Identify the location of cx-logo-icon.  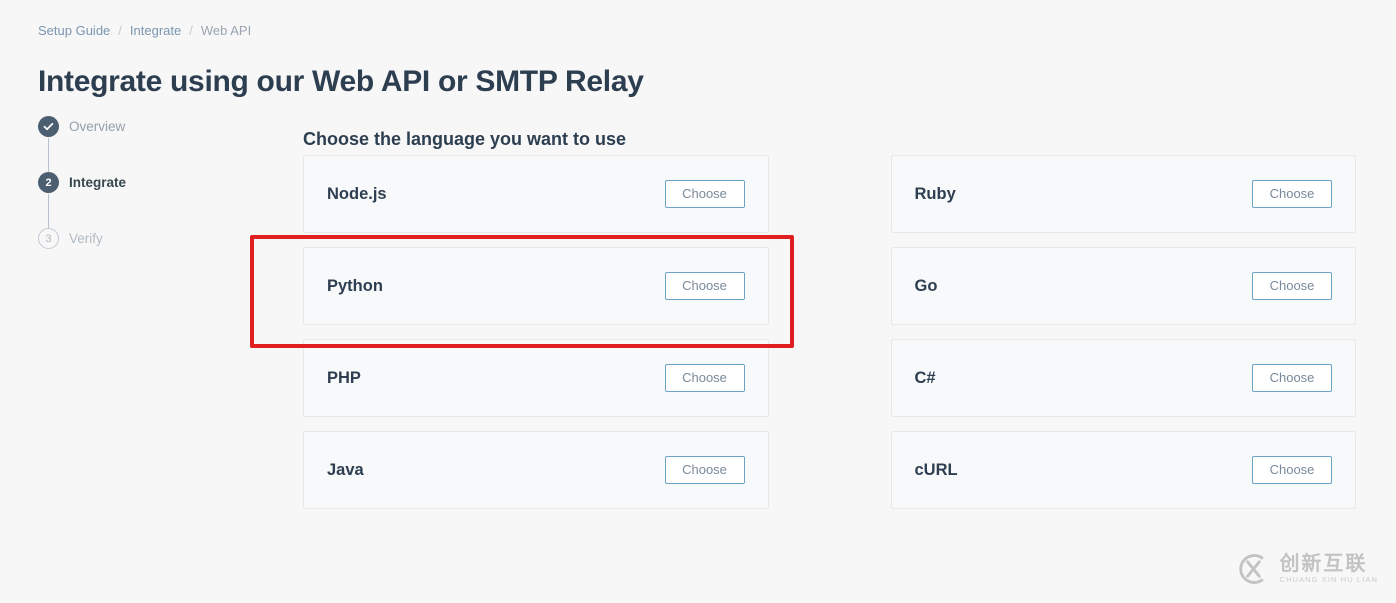
(1252, 569).